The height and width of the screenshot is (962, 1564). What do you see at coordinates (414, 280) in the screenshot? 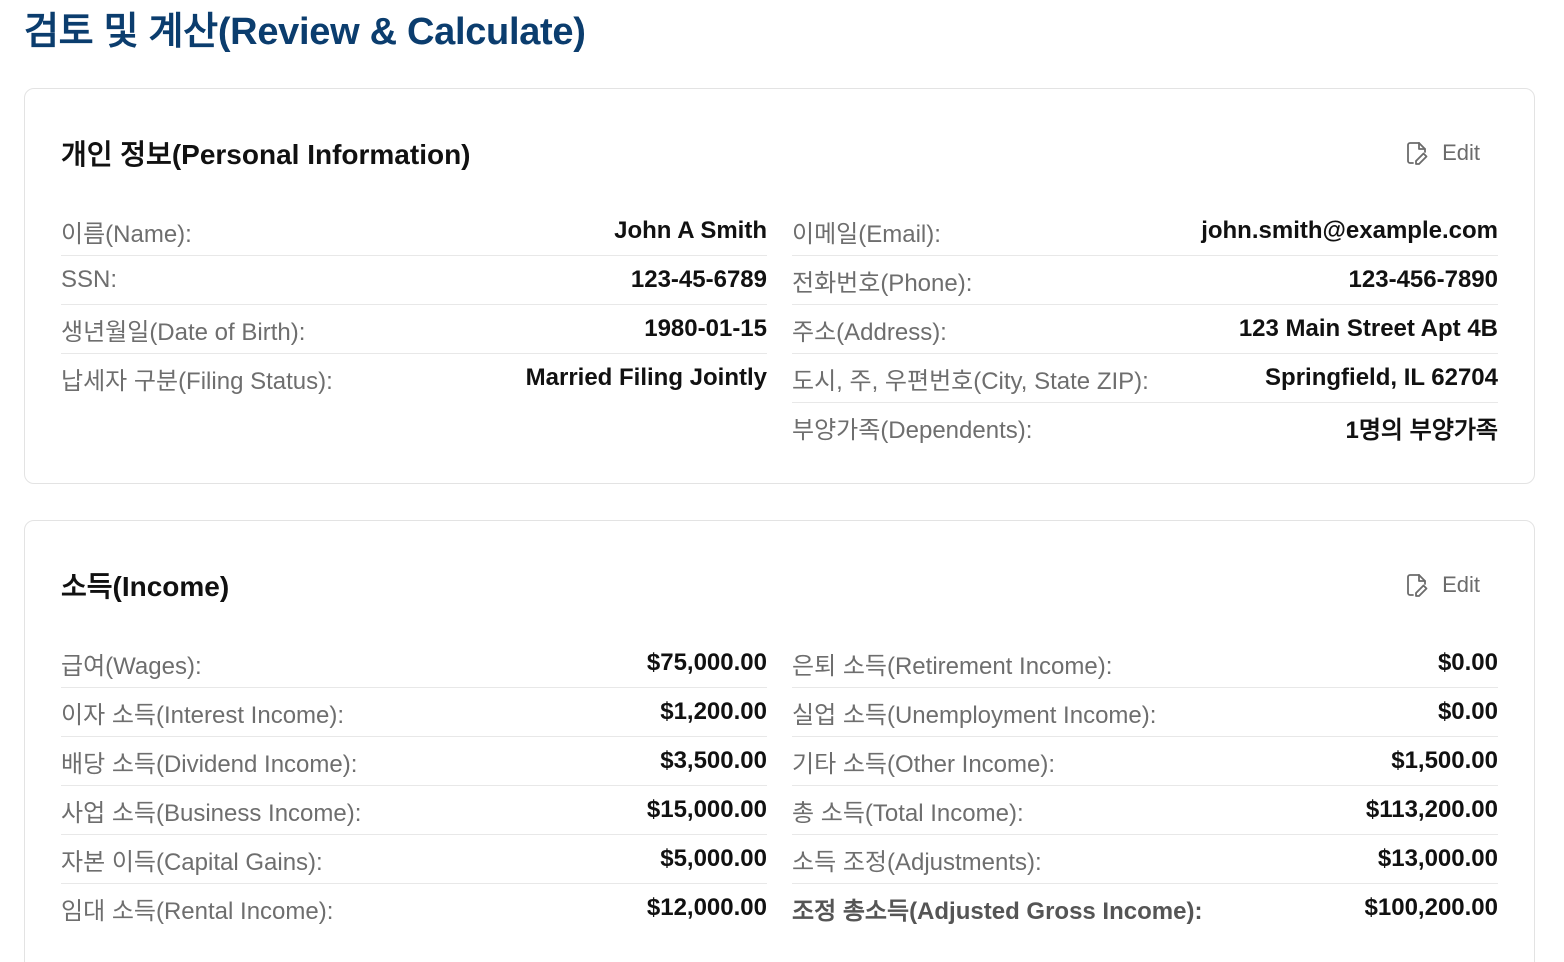
I see `field-row: SSN: 123-45-6789` at bounding box center [414, 280].